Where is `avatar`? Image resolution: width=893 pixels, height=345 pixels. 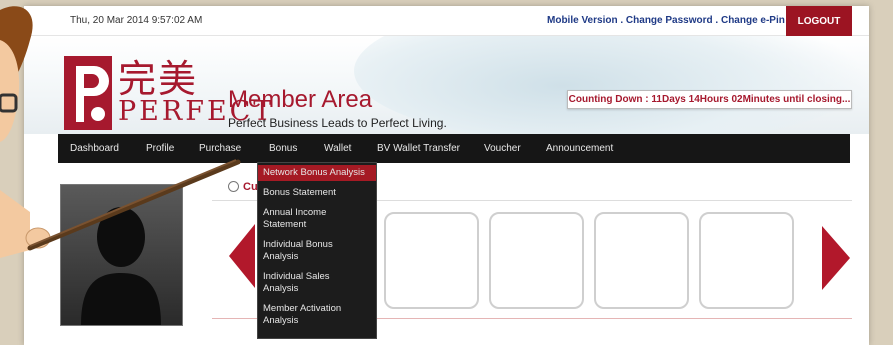 avatar is located at coordinates (121, 255).